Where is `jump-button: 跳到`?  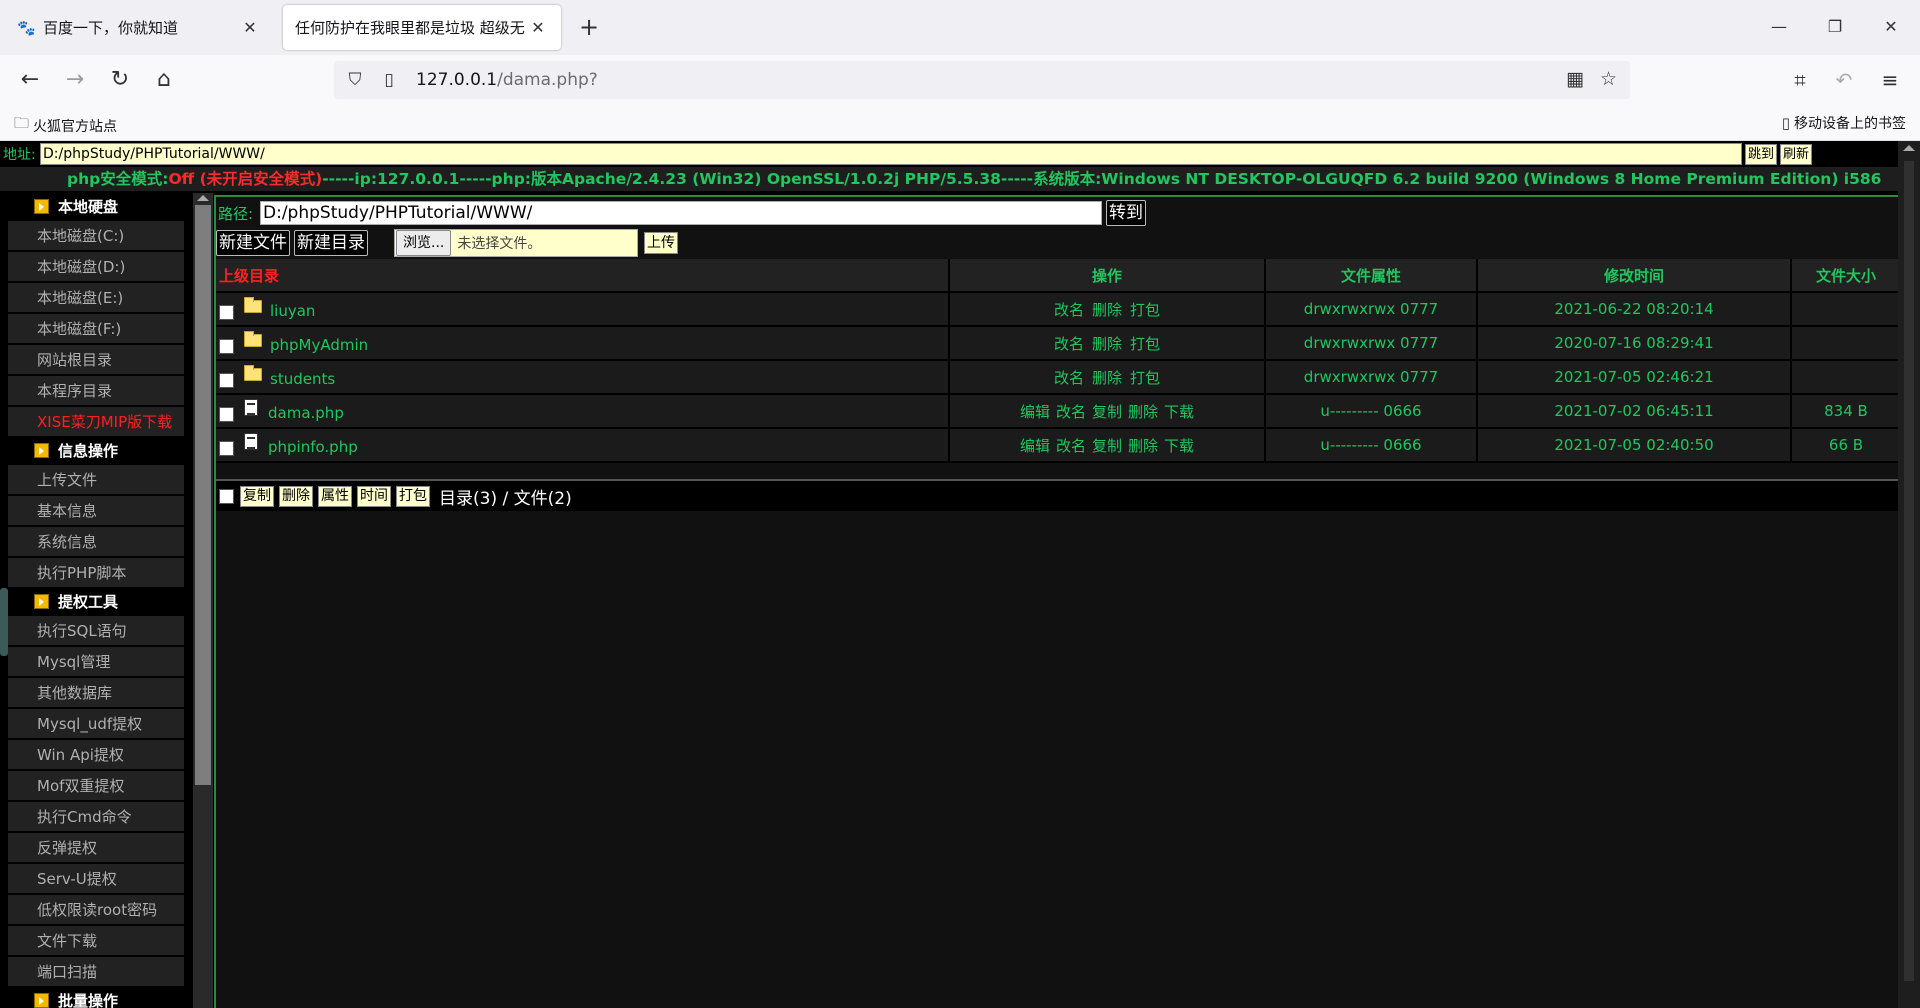 jump-button: 跳到 is located at coordinates (1761, 154).